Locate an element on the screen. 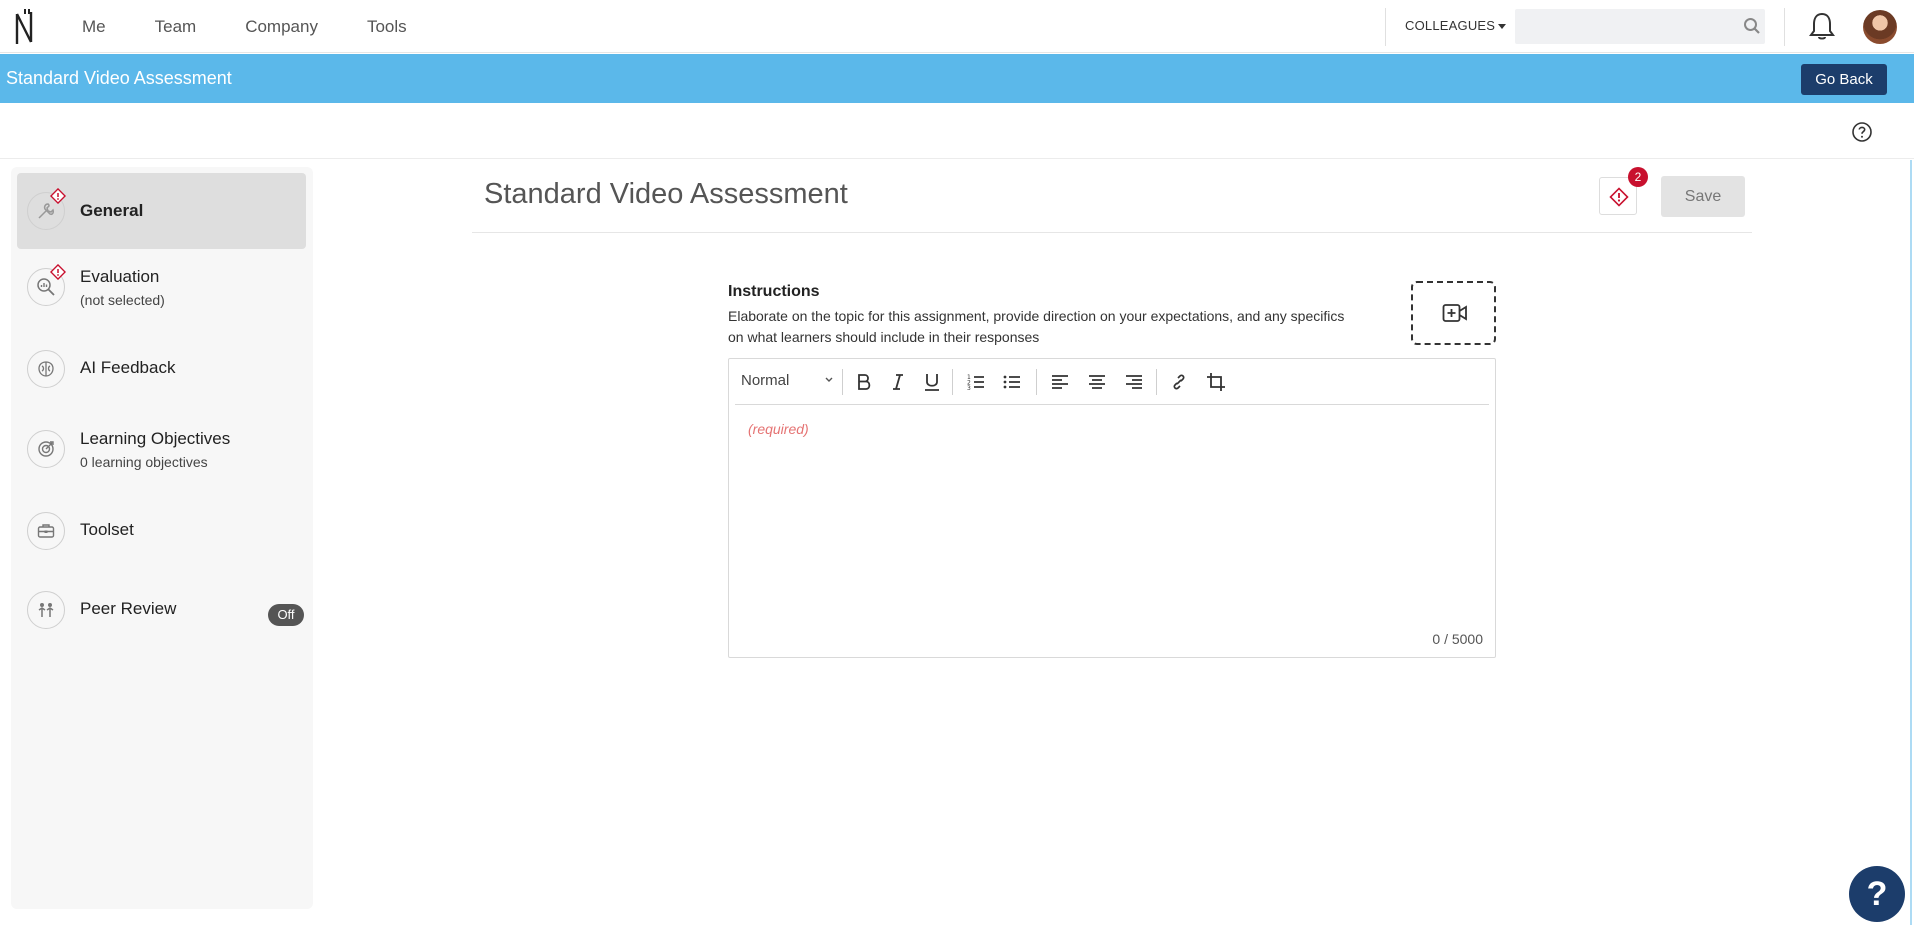 Image resolution: width=1914 pixels, height=925 pixels. sub-header is located at coordinates (957, 131).